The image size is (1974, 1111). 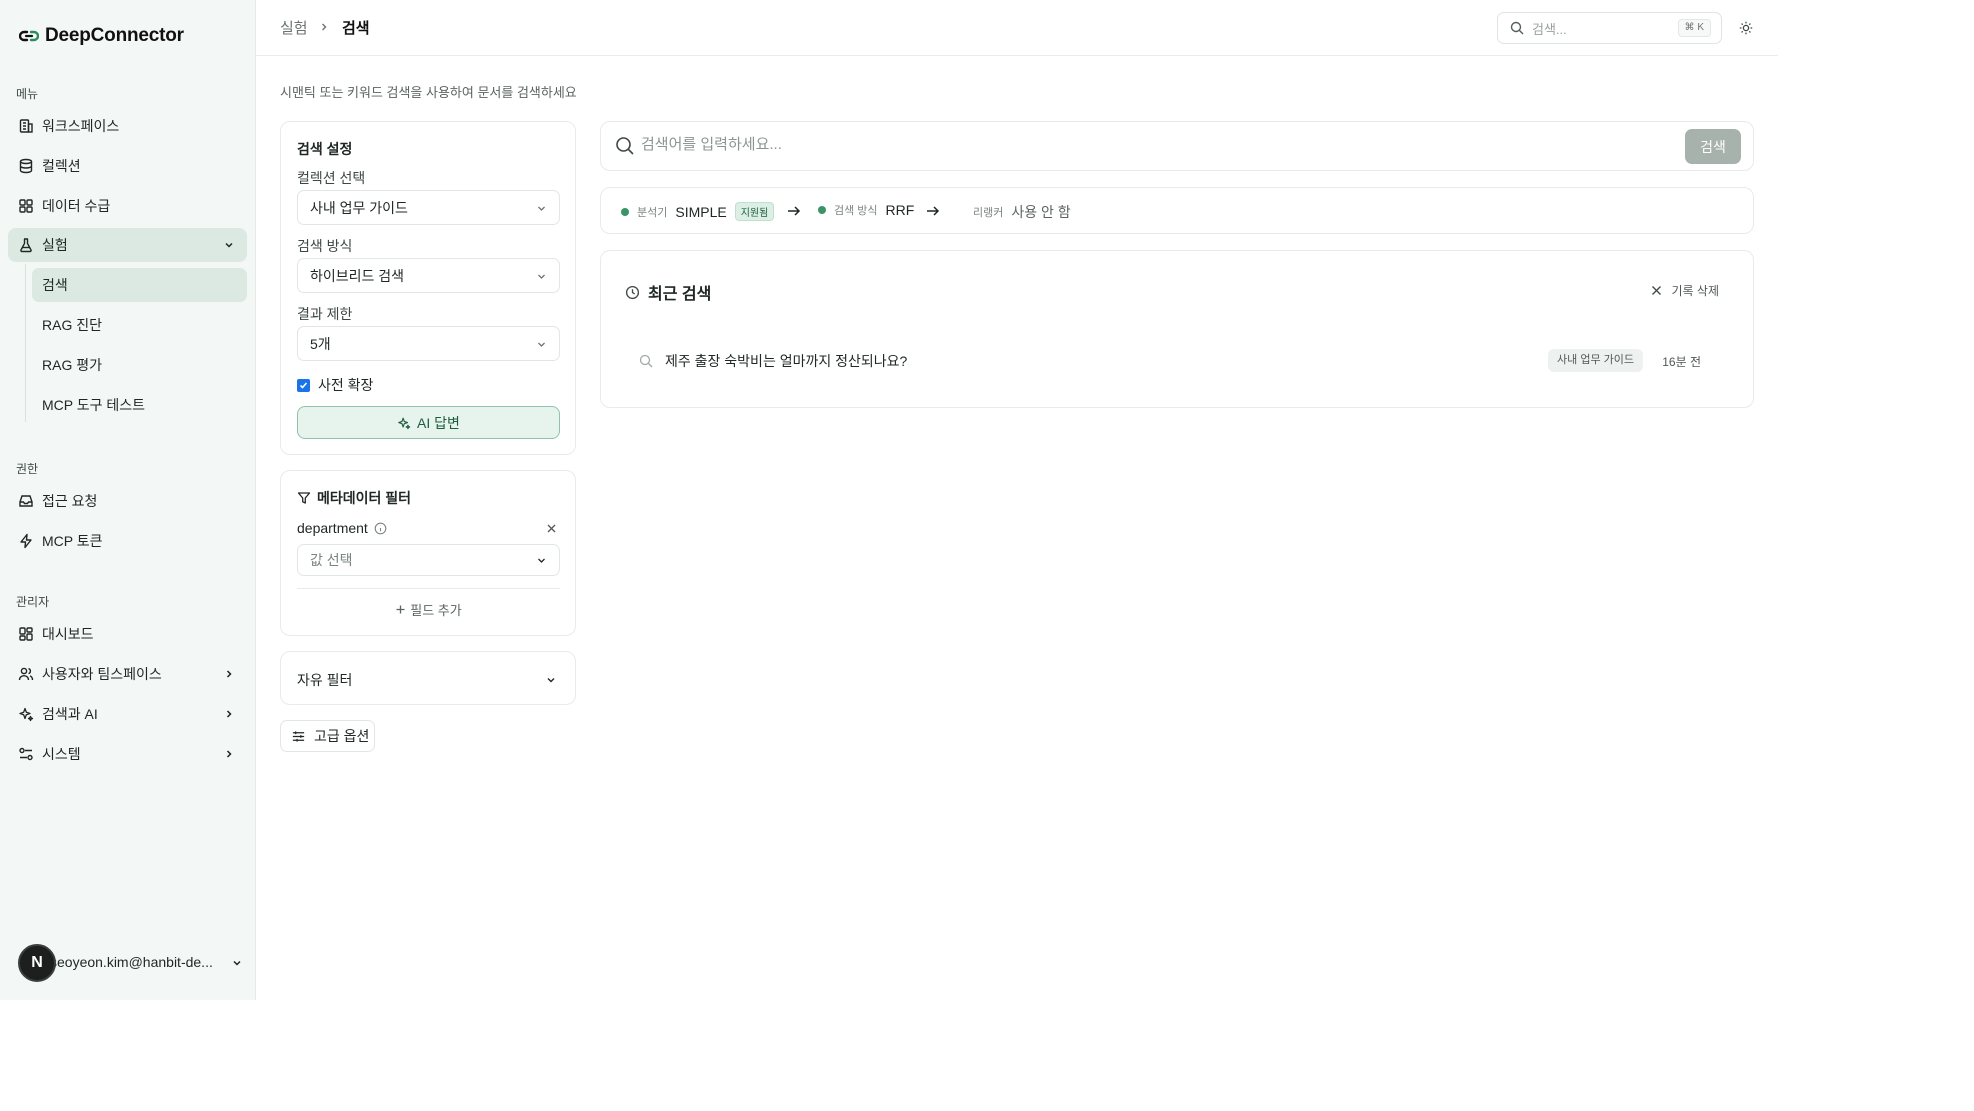 I want to click on theme-toggle-button, so click(x=1746, y=28).